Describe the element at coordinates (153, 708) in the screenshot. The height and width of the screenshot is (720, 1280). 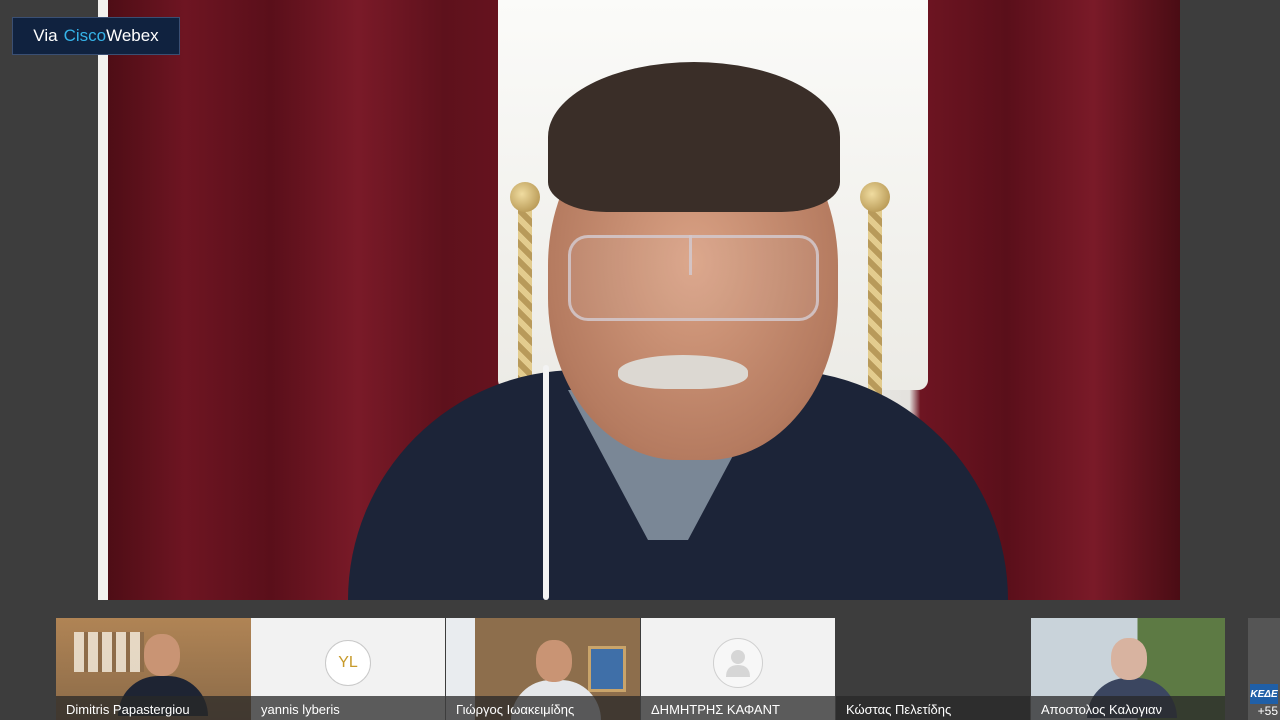
I see `participant-name: Dimitris Papastergiou` at that location.